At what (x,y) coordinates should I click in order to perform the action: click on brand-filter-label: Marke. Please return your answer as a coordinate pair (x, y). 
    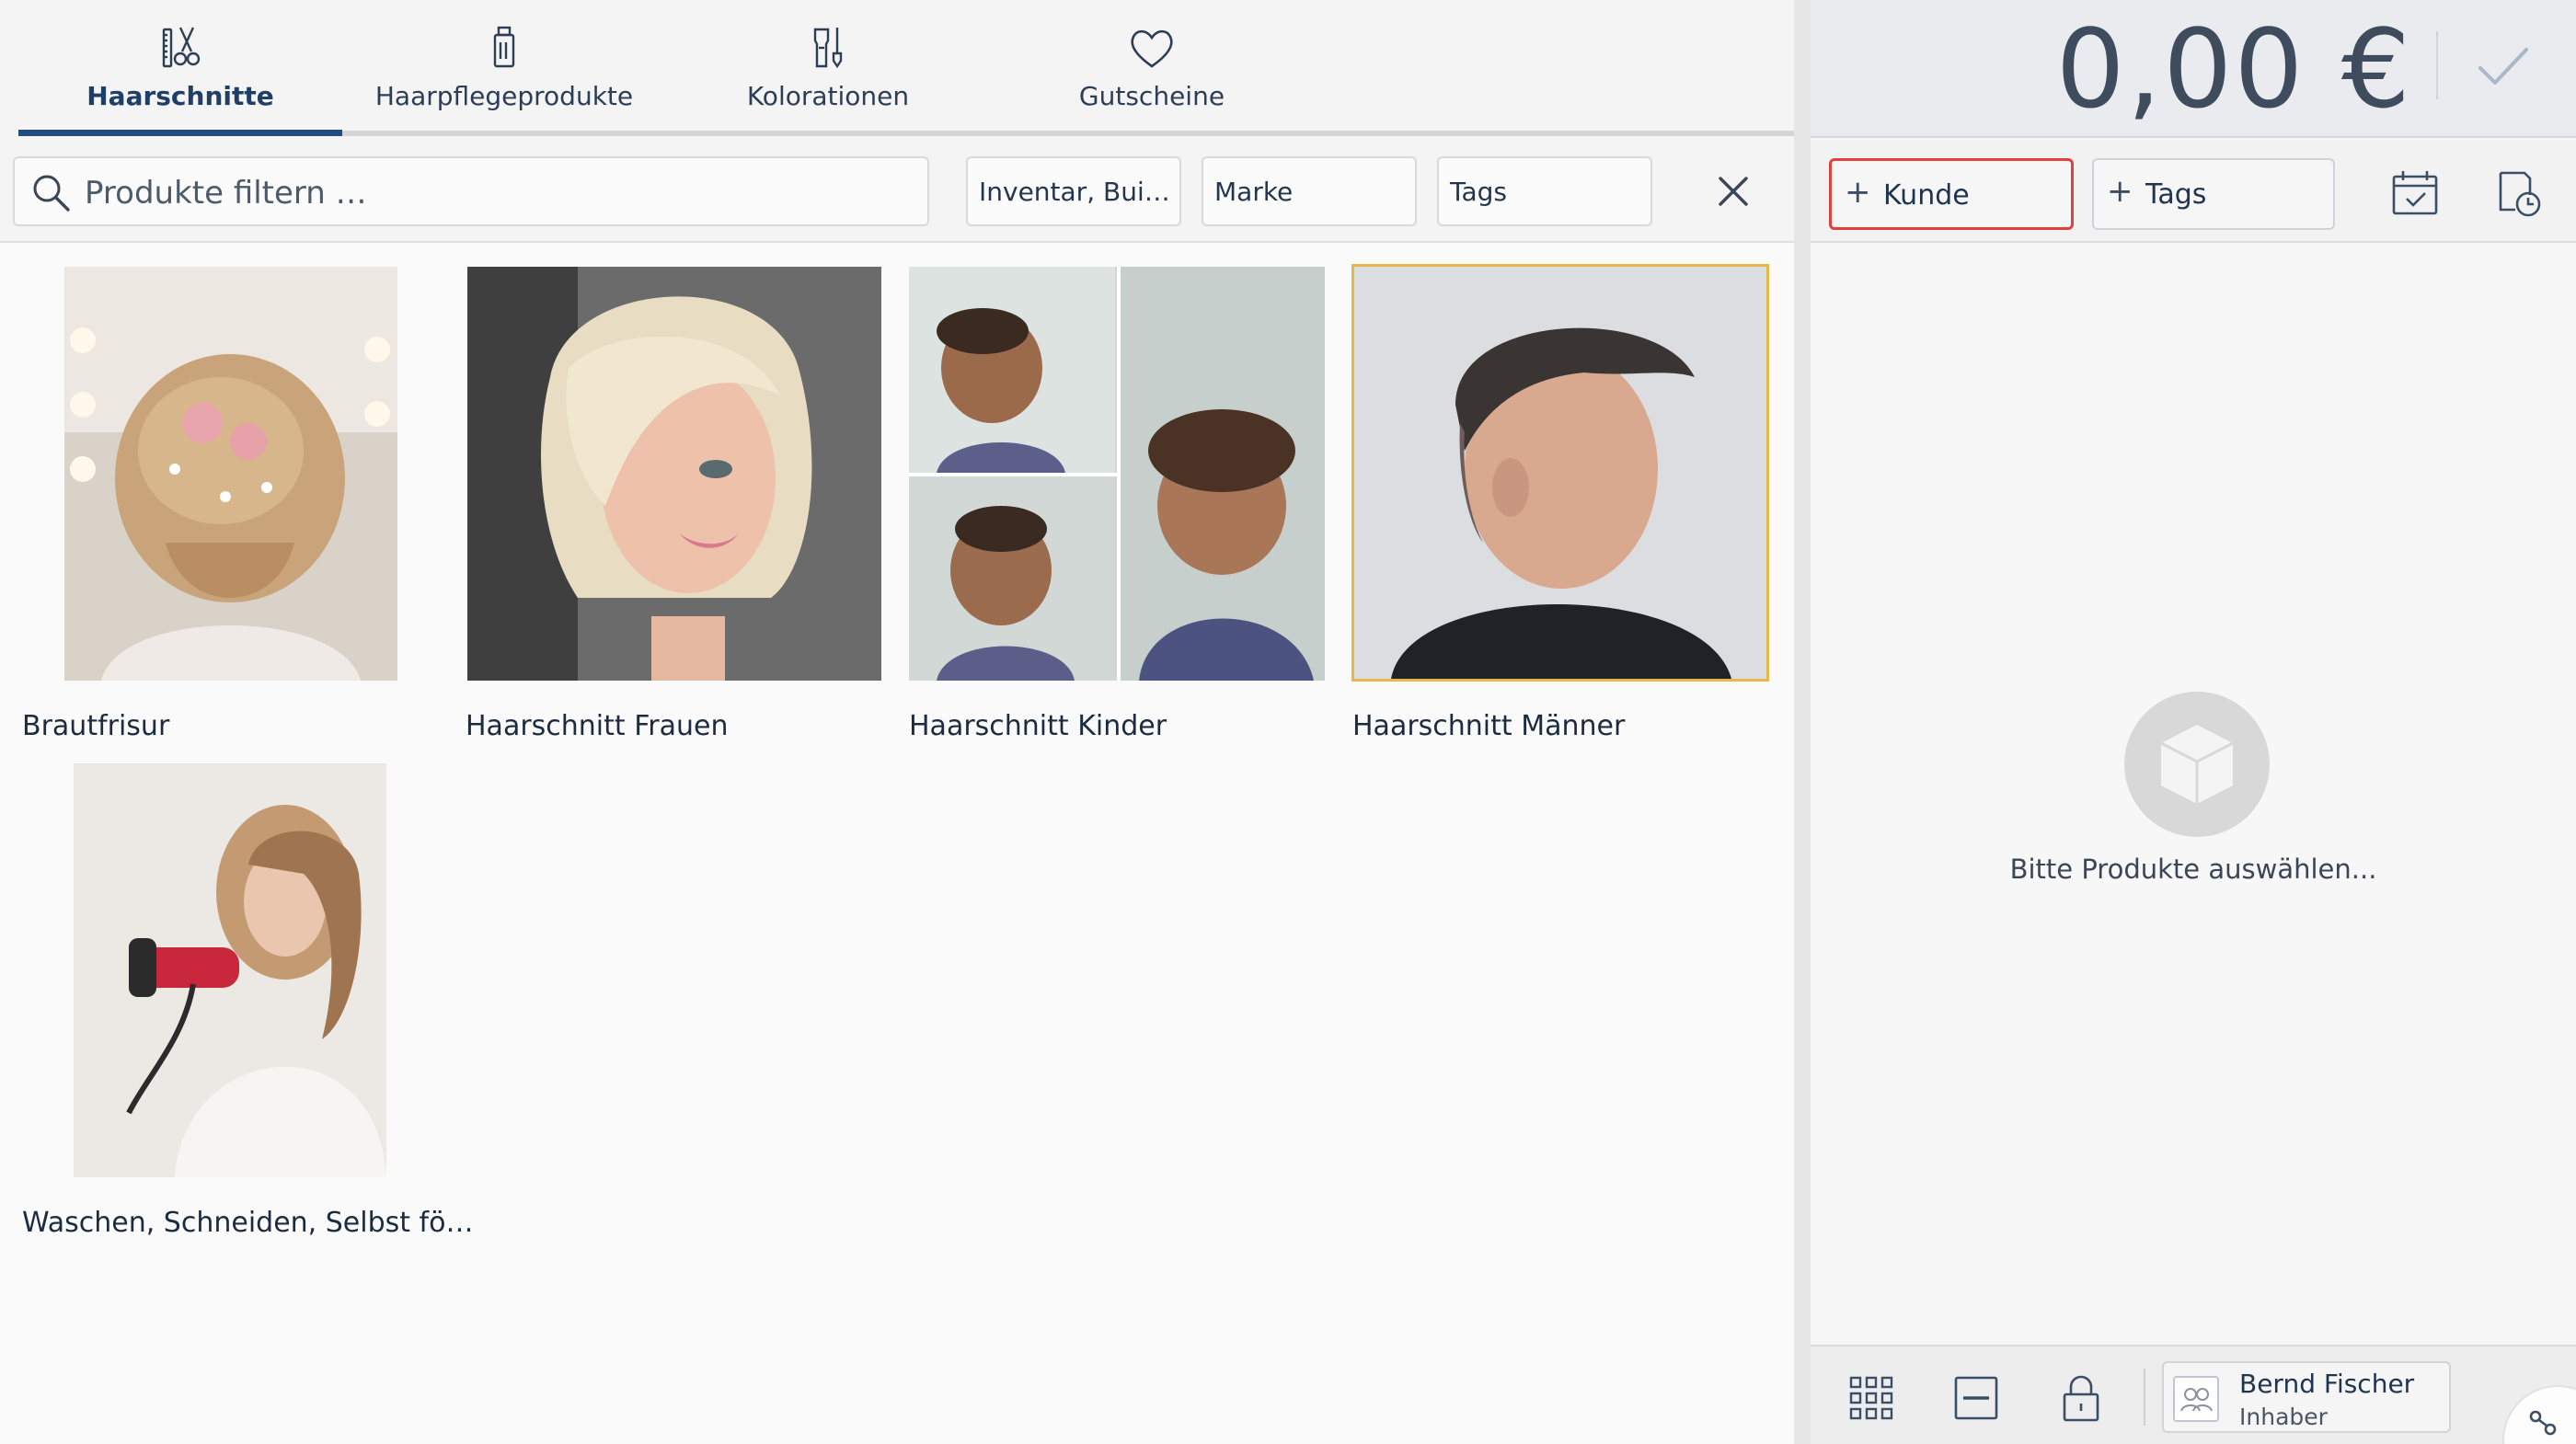
    Looking at the image, I should click on (1254, 192).